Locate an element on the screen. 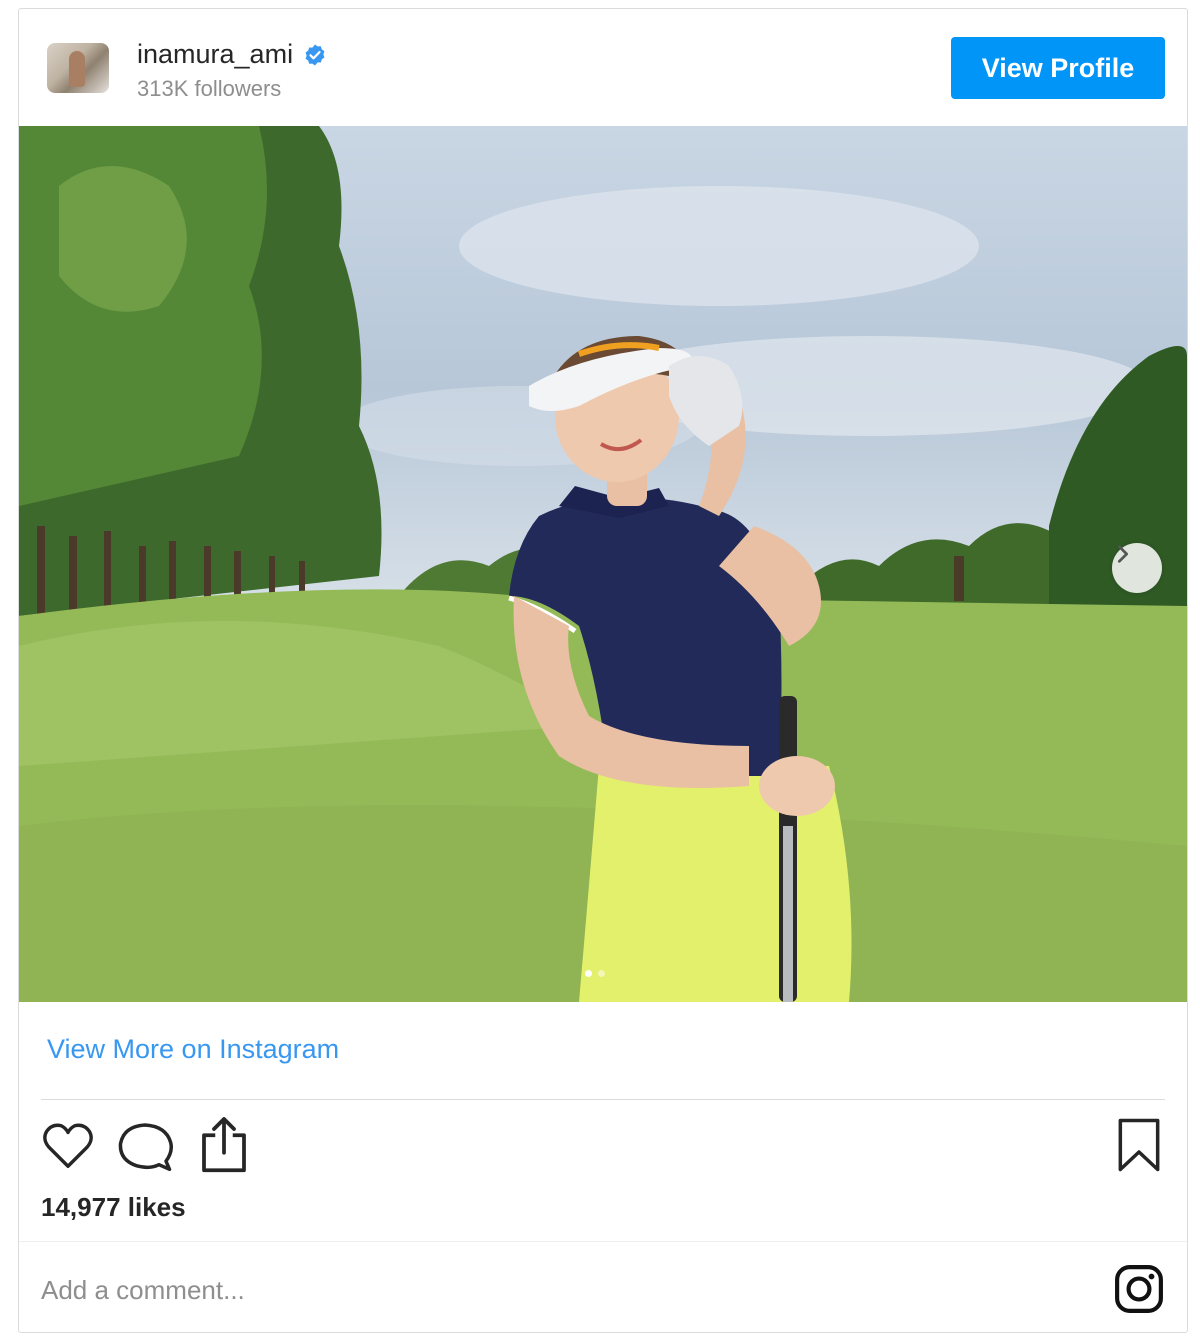 The image size is (1200, 1337). carousel-dot-active is located at coordinates (588, 973).